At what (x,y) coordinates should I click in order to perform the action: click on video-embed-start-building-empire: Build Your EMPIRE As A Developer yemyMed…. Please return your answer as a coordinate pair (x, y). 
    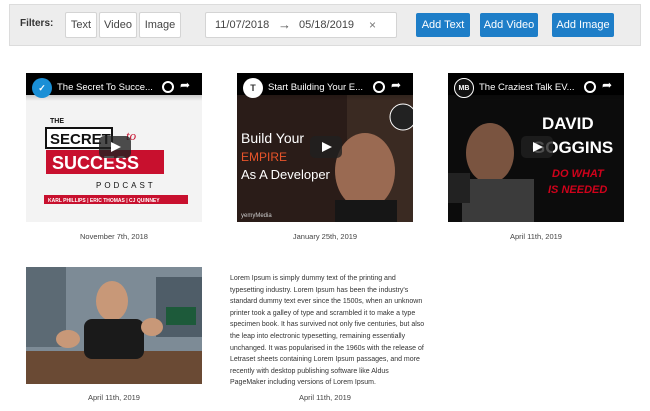
    Looking at the image, I should click on (325, 147).